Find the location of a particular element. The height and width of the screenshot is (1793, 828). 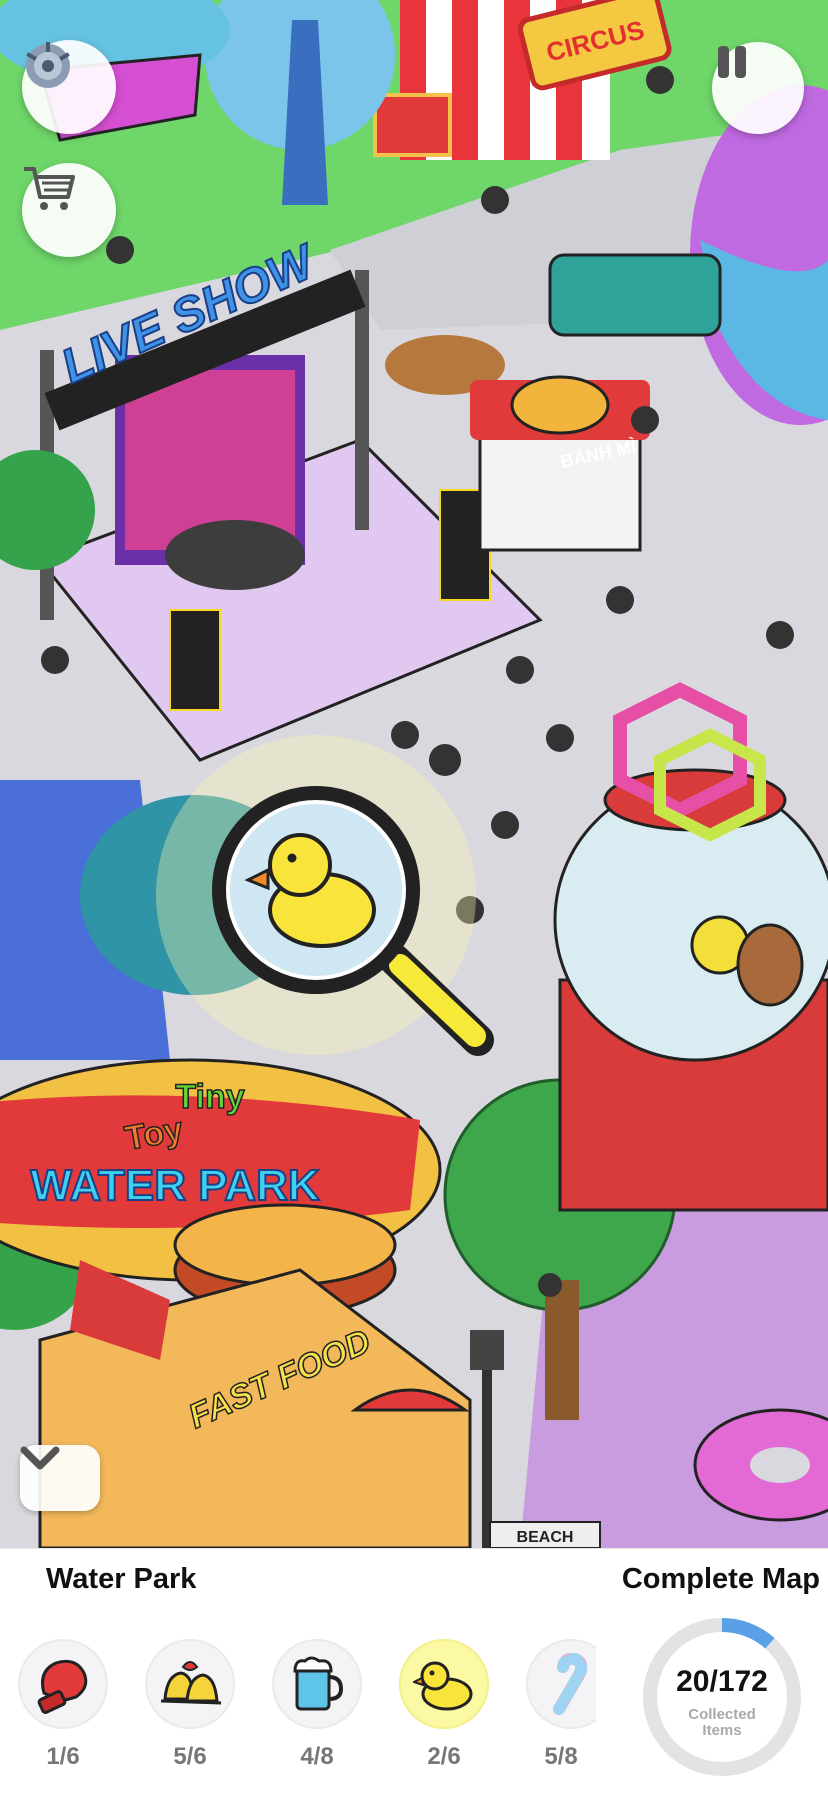

target-magnifier is located at coordinates (325, 895).